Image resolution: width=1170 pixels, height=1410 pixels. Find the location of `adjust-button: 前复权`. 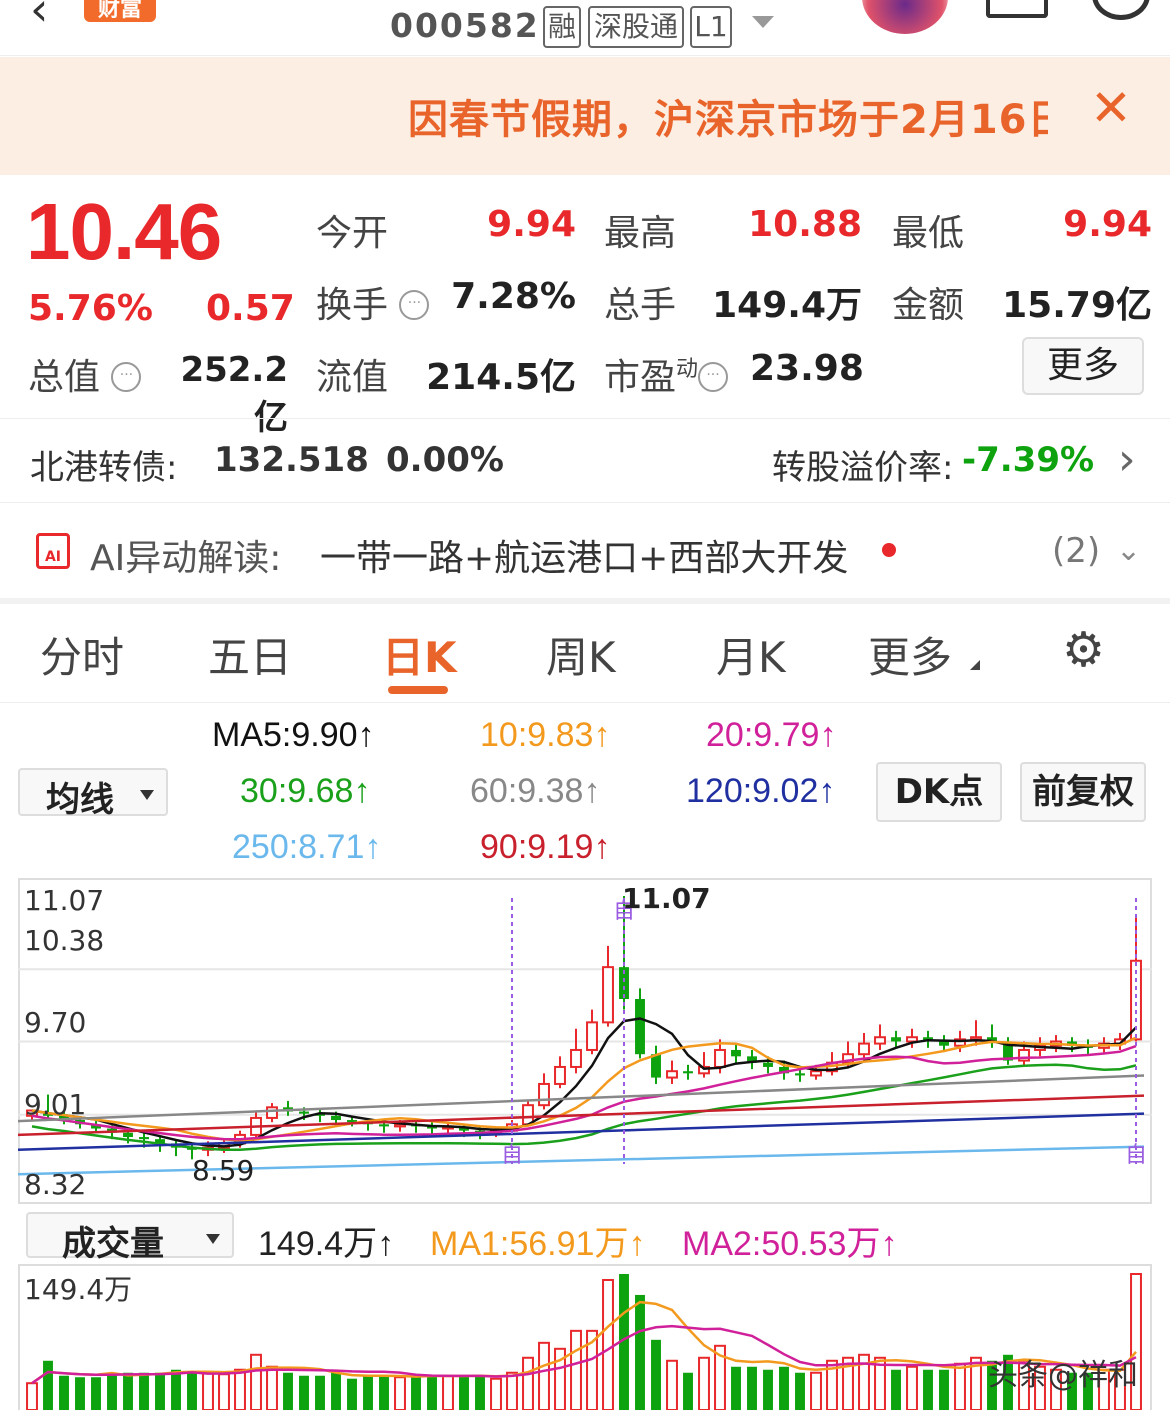

adjust-button: 前复权 is located at coordinates (1083, 792).